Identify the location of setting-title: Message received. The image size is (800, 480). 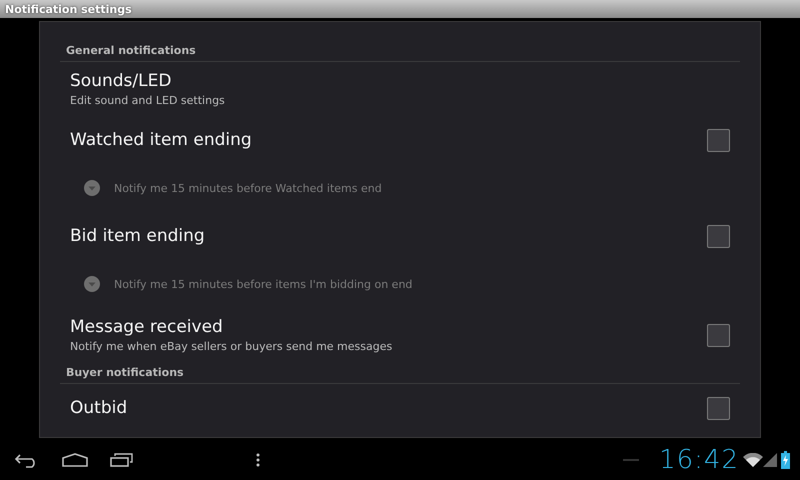
(388, 327).